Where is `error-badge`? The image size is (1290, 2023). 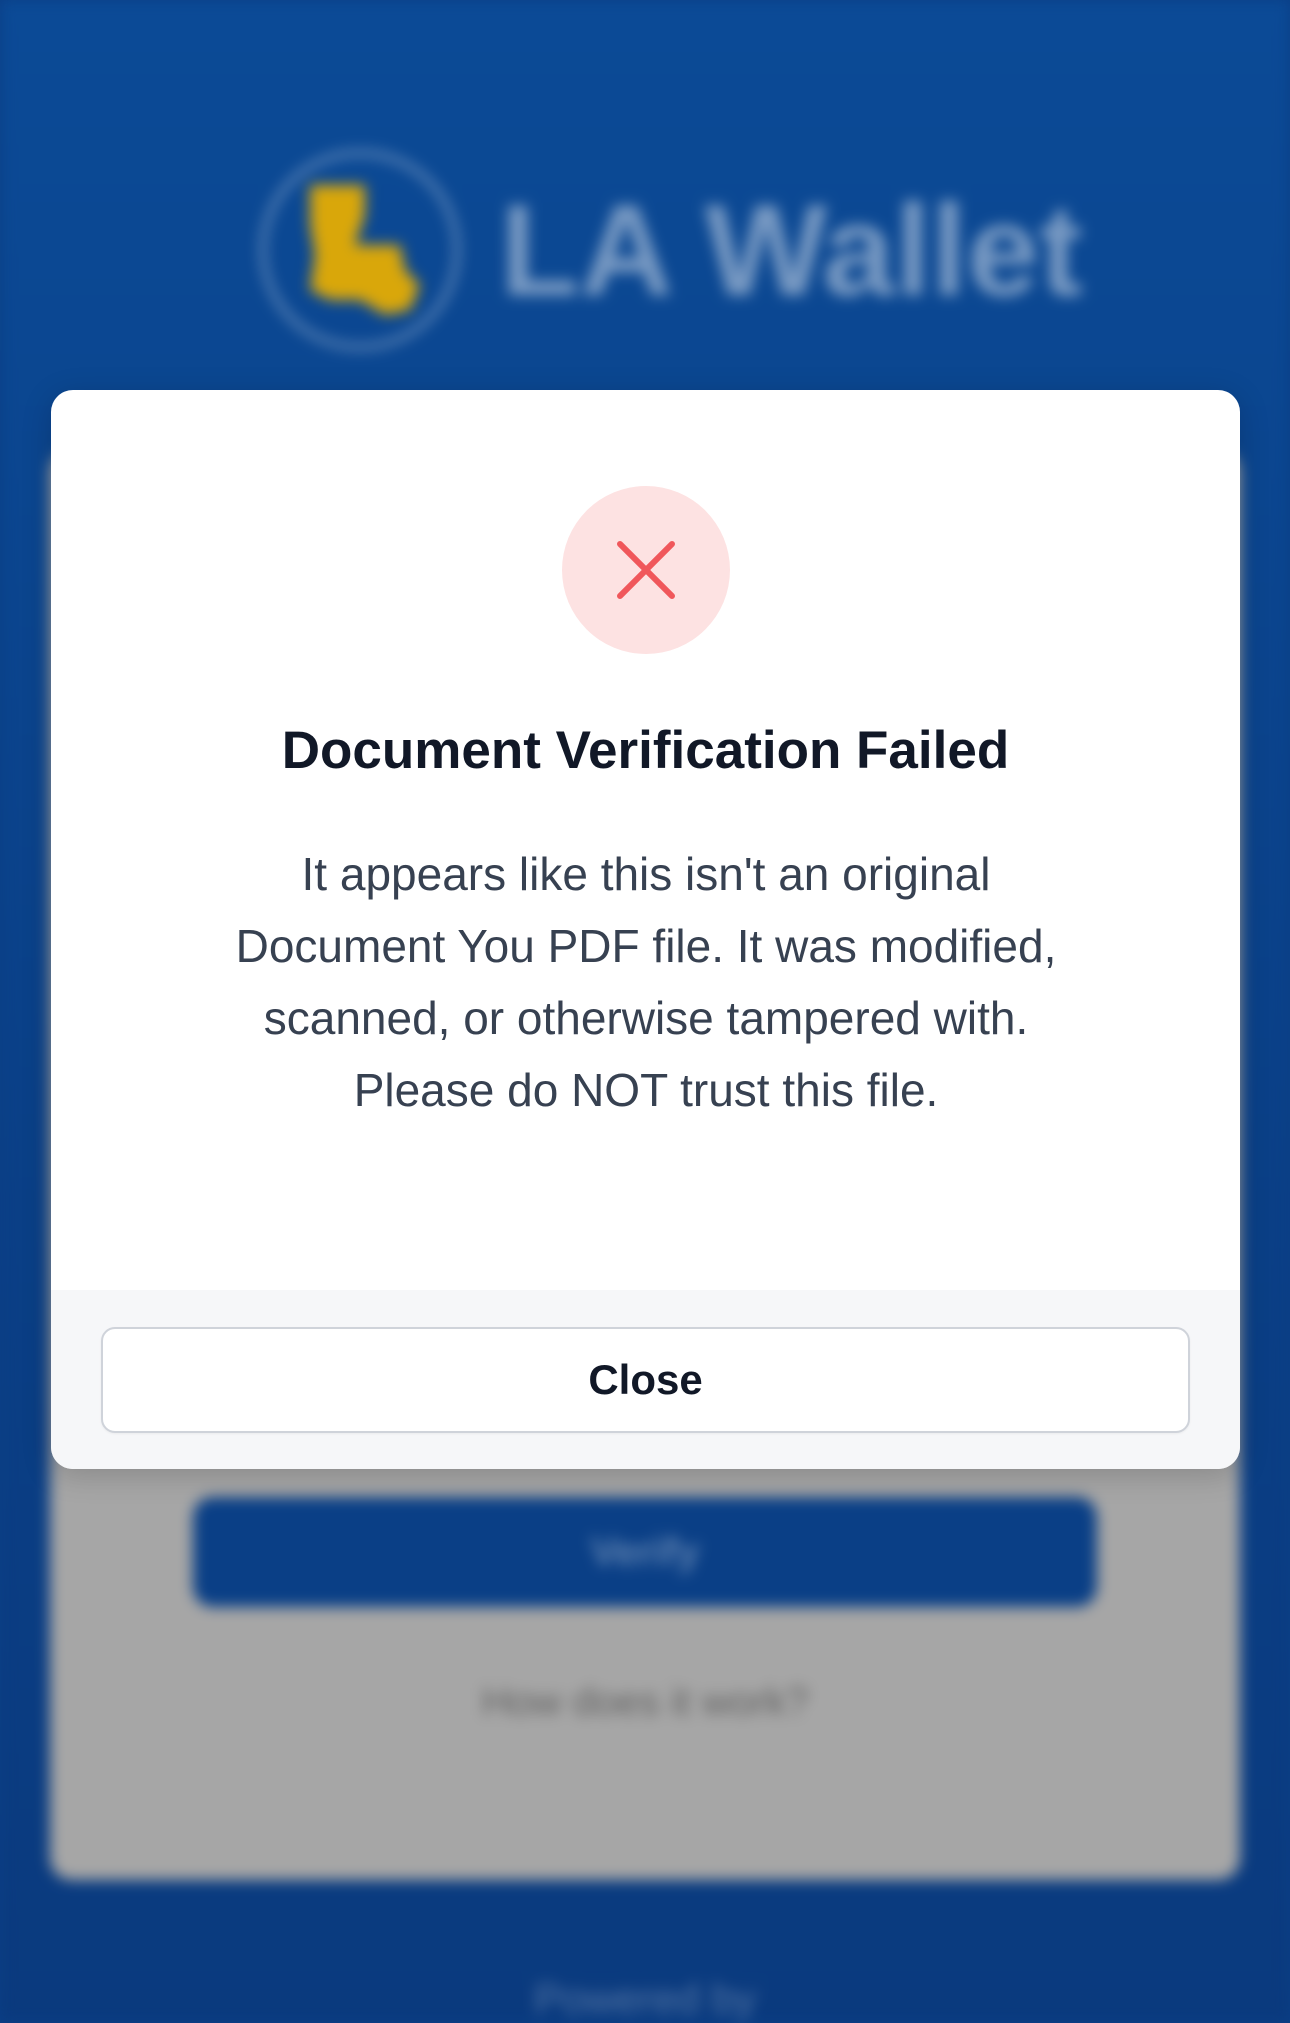
error-badge is located at coordinates (646, 570).